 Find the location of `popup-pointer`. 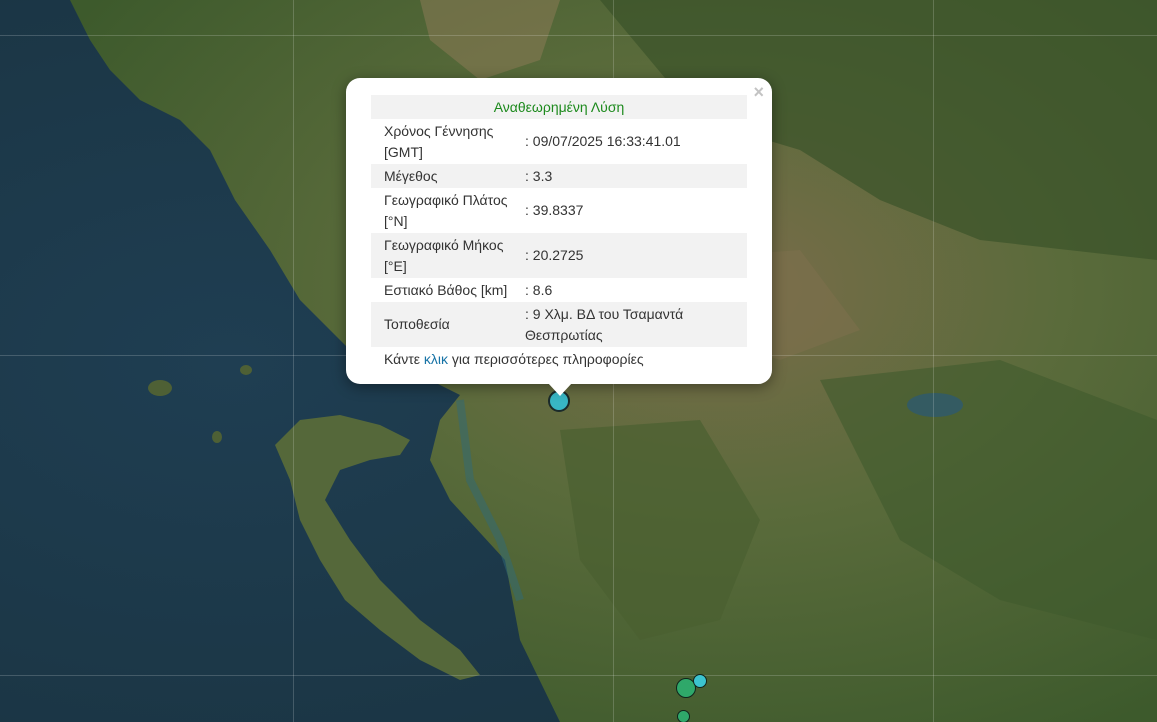

popup-pointer is located at coordinates (560, 389).